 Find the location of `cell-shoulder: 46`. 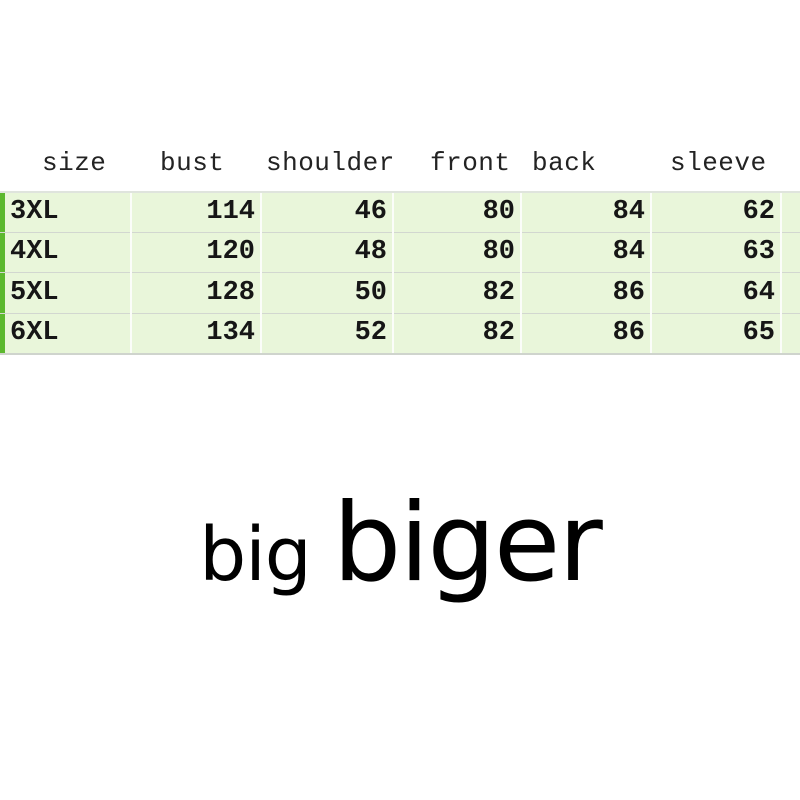

cell-shoulder: 46 is located at coordinates (370, 212).